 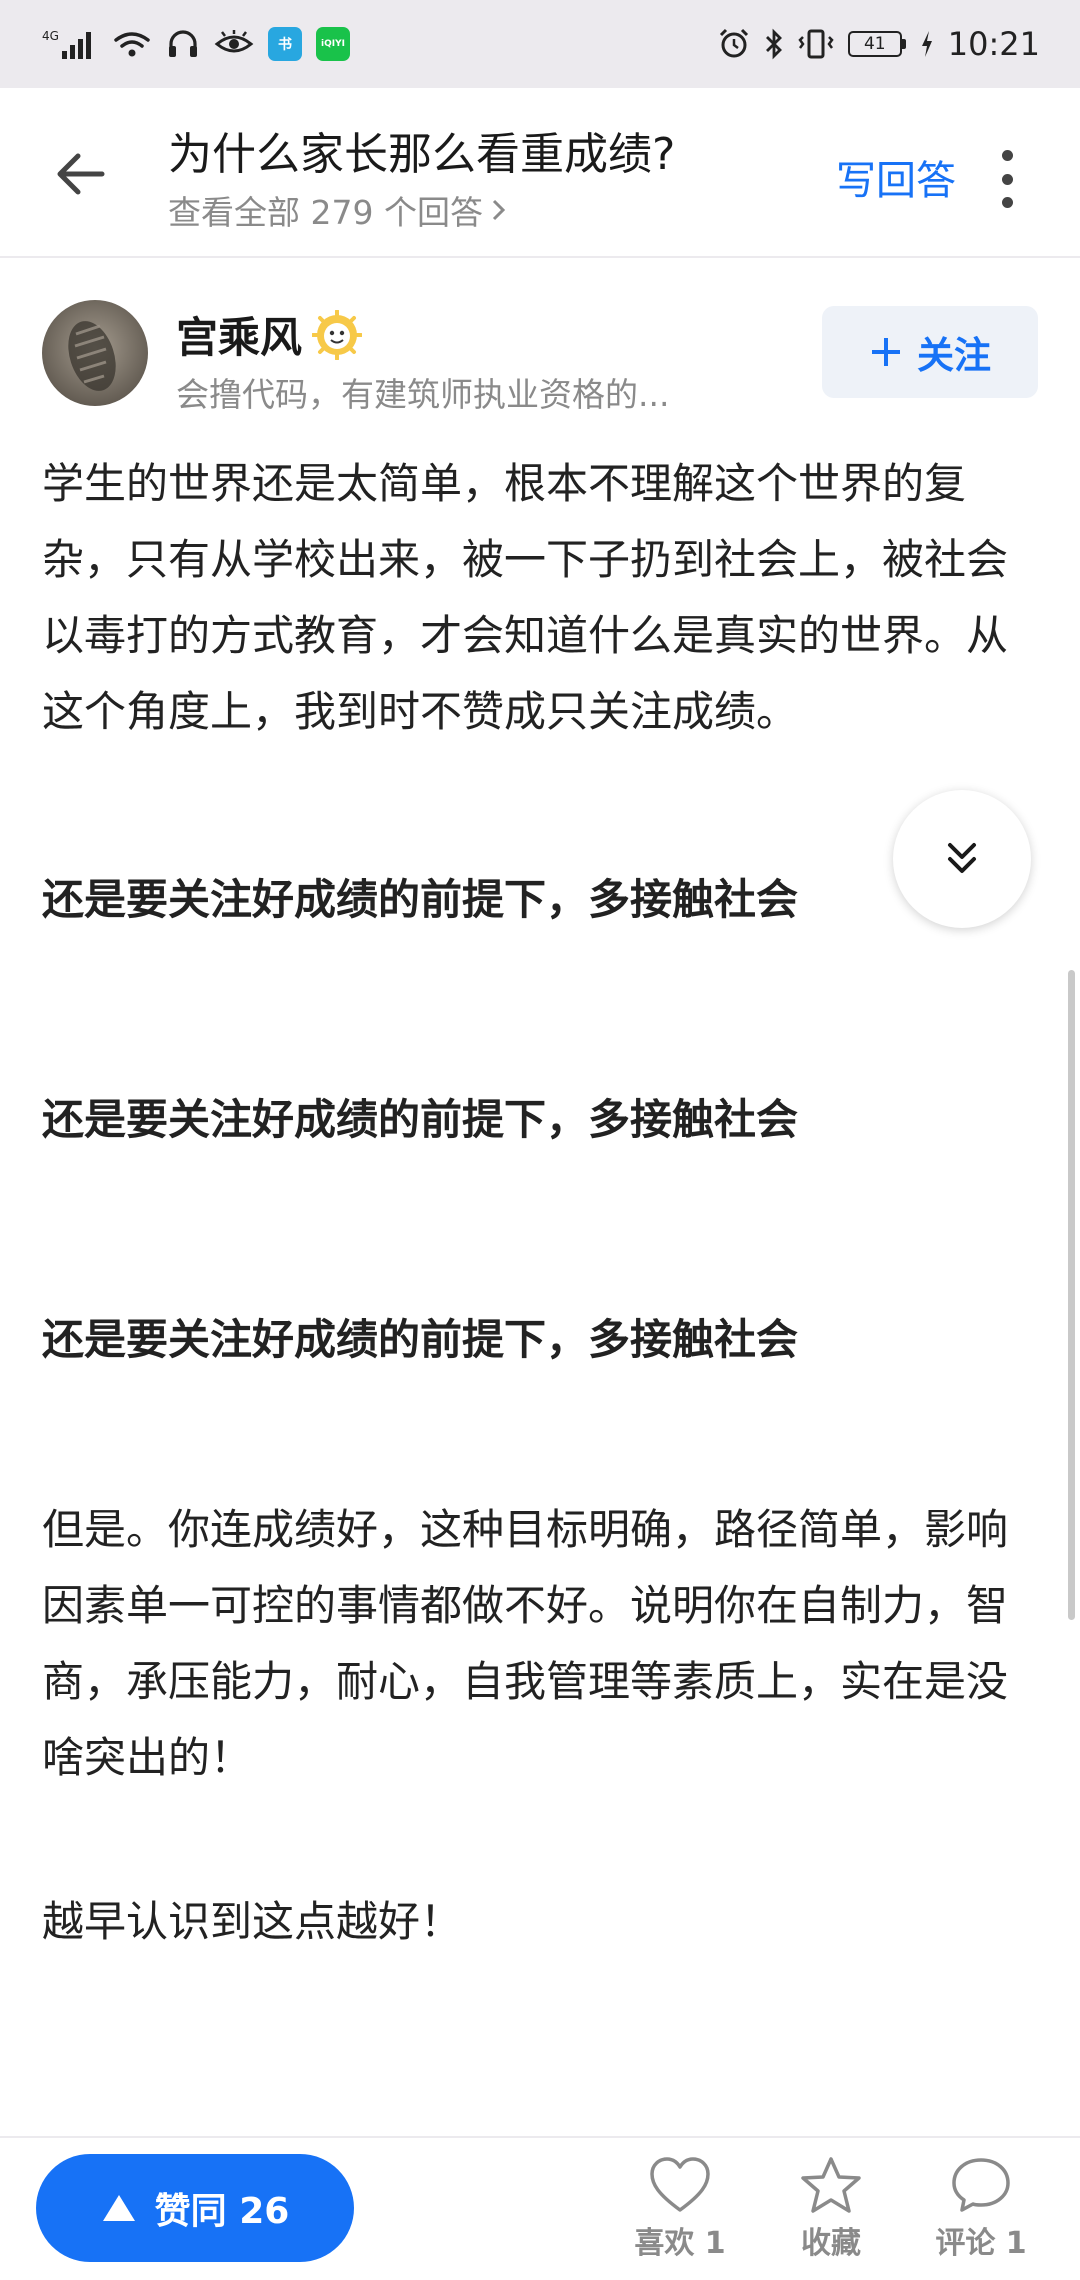 I want to click on back-arrow-icon, so click(x=81, y=174).